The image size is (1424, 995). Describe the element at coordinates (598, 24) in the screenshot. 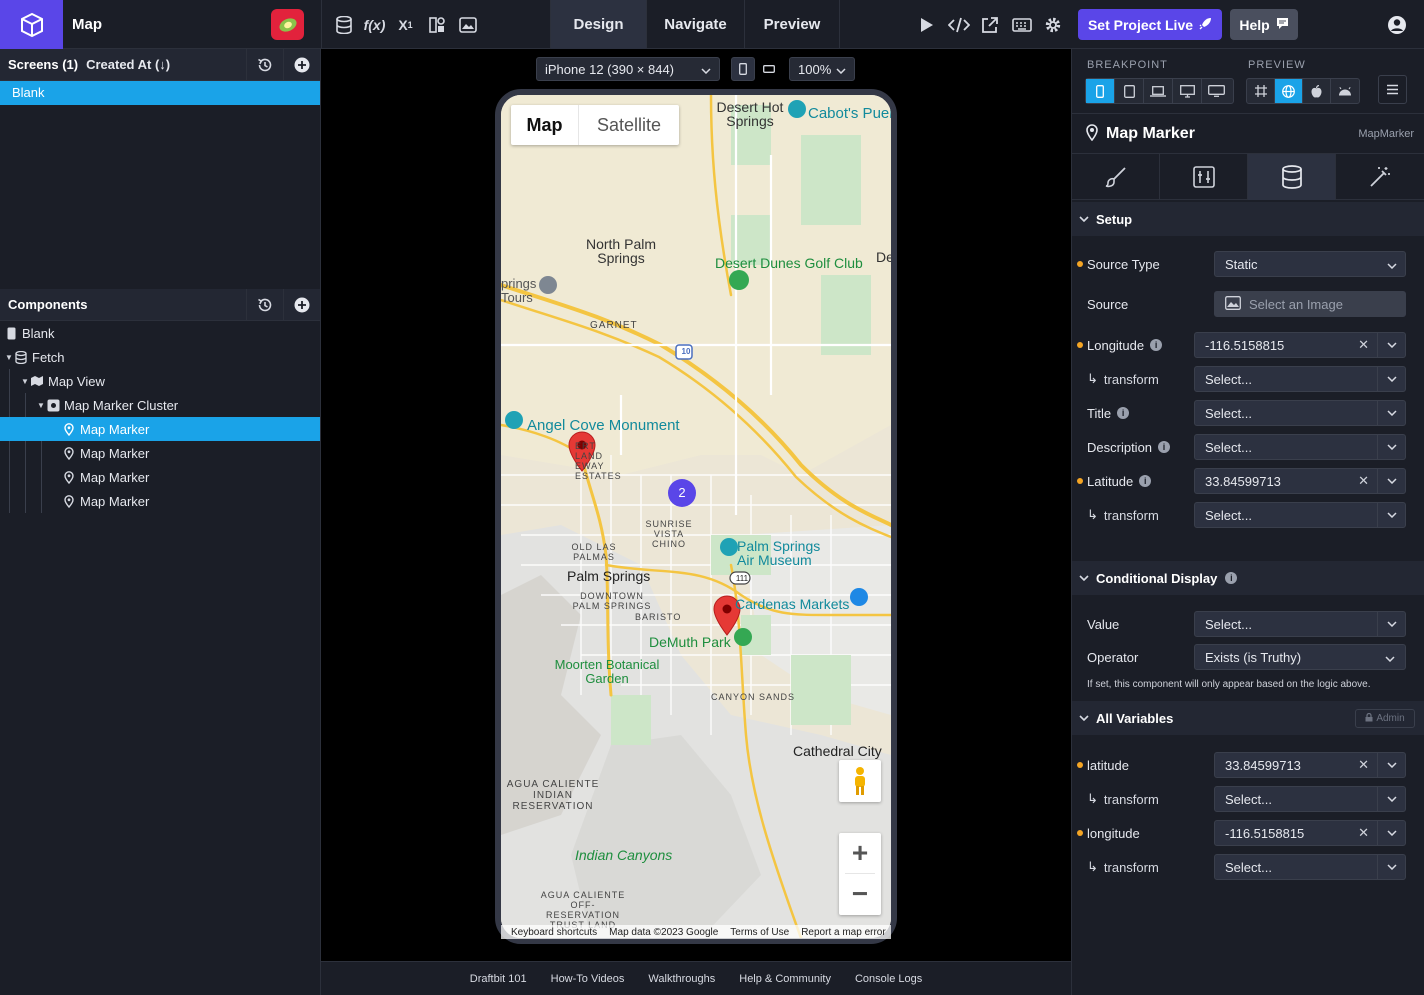

I see `tab-design: Design` at that location.